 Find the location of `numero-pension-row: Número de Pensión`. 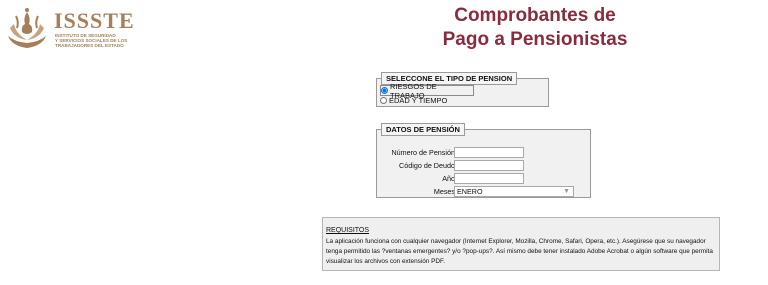

numero-pension-row: Número de Pensión is located at coordinates (484, 153).